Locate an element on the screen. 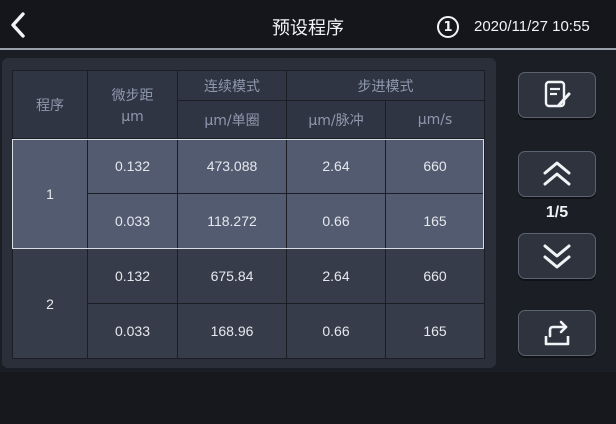  edit-note-icon is located at coordinates (557, 94).